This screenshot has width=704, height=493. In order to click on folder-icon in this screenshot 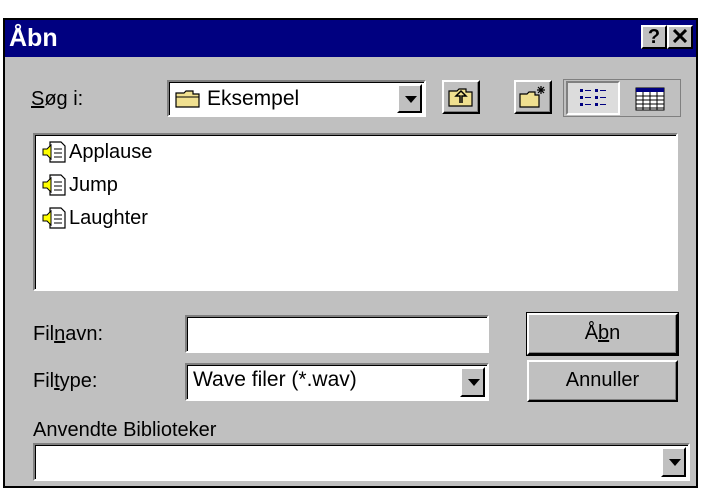, I will do `click(187, 99)`.